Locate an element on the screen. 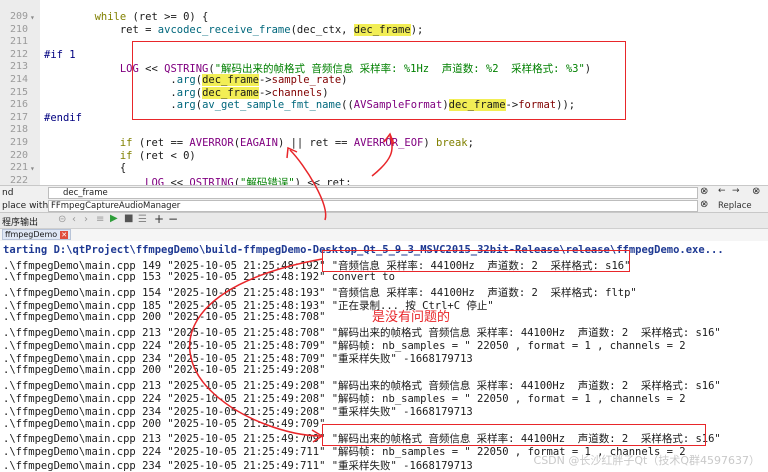 The height and width of the screenshot is (472, 768). annotation-note: 是没有问题的 is located at coordinates (411, 317).